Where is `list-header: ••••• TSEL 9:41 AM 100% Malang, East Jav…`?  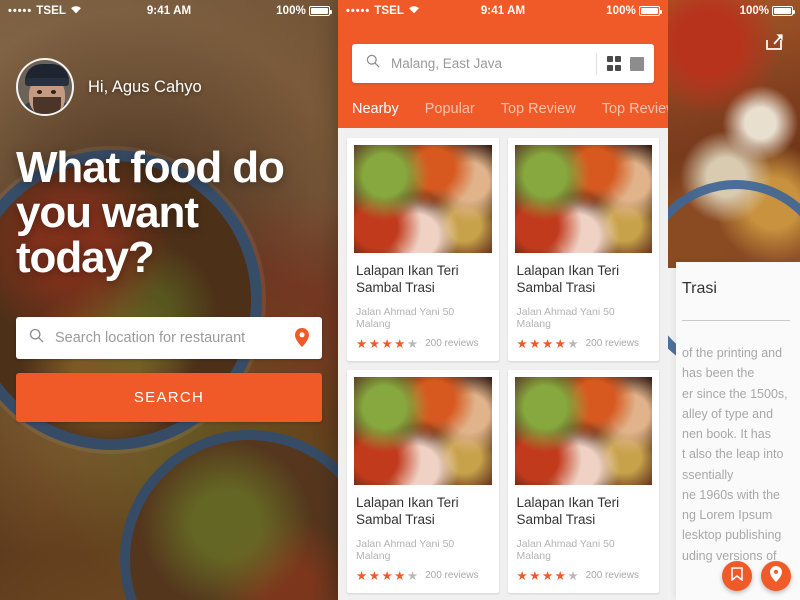 list-header: ••••• TSEL 9:41 AM 100% Malang, East Jav… is located at coordinates (503, 64).